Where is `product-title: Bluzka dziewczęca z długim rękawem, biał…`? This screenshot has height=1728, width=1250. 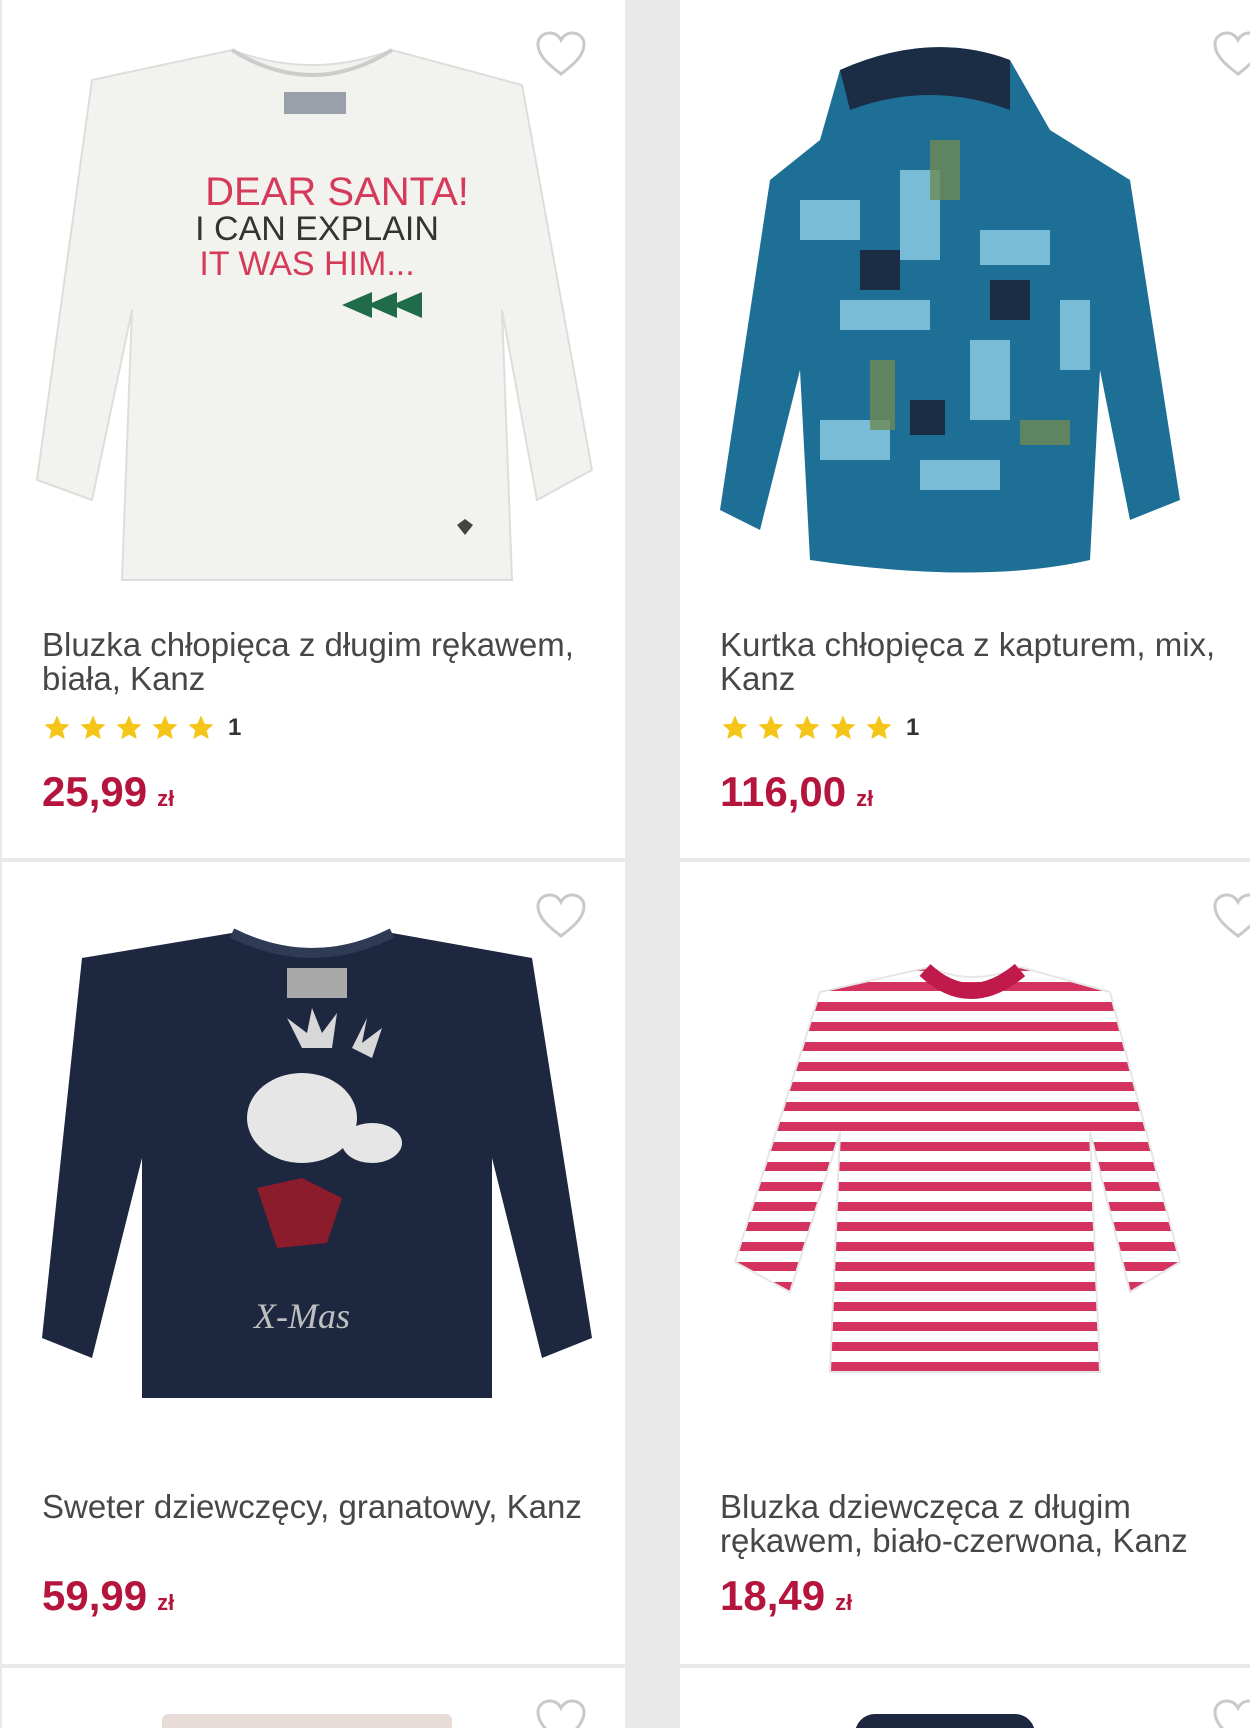
product-title: Bluzka dziewczęca z długim rękawem, biał… is located at coordinates (980, 1524).